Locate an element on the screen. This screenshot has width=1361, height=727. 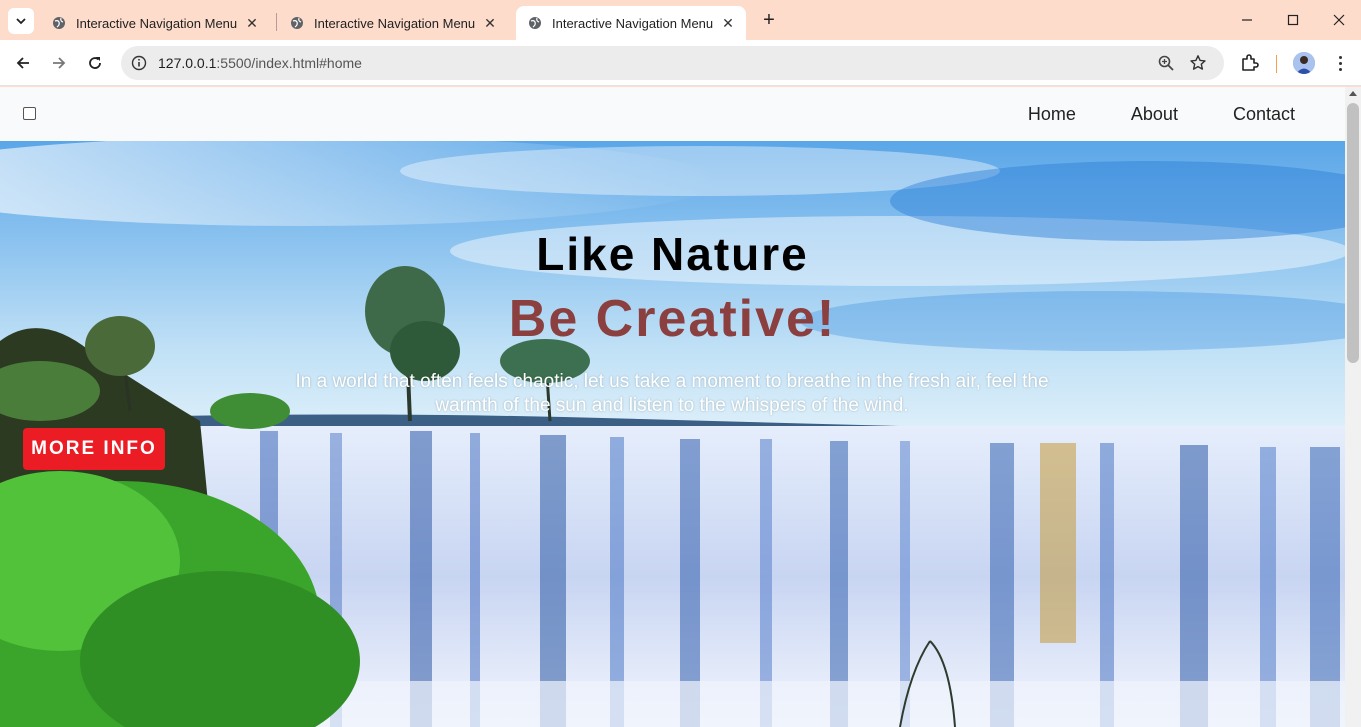
nav-link-about: About is located at coordinates (1154, 114).